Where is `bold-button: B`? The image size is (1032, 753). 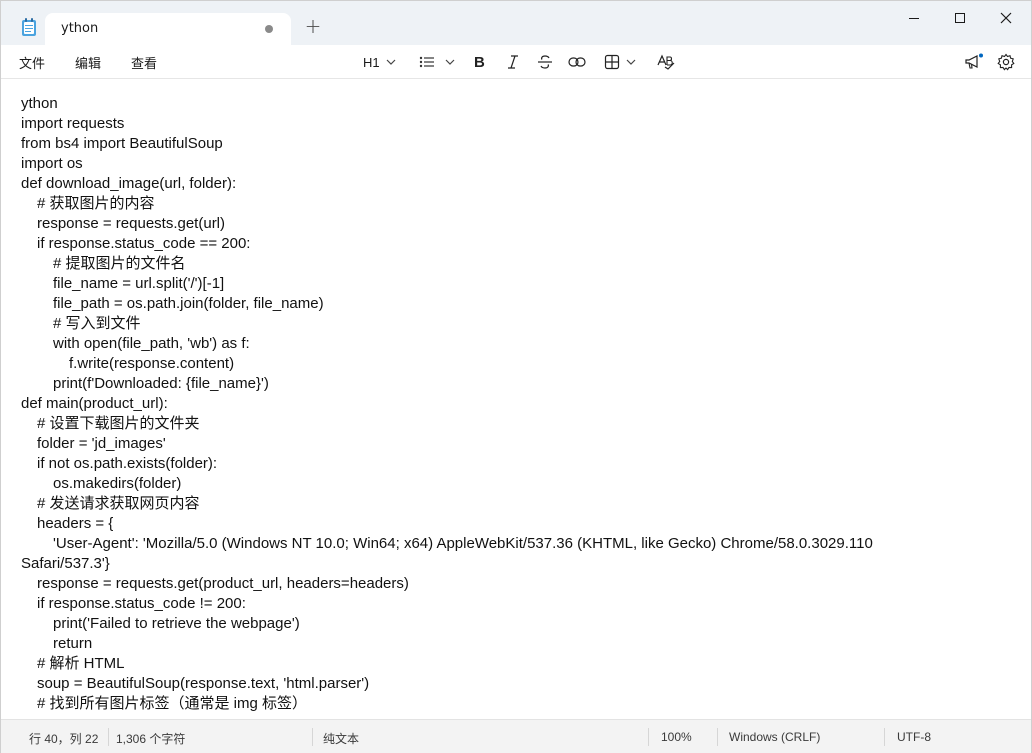
bold-button: B is located at coordinates (480, 62).